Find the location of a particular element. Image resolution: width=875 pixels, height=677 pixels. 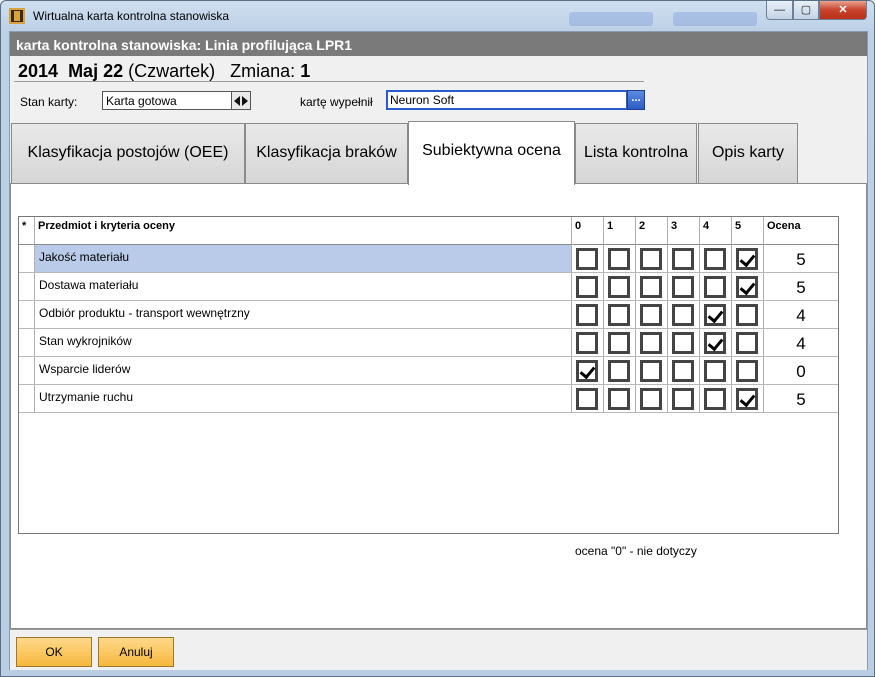

table-row: Dostawa materiału 5 is located at coordinates (428, 287).